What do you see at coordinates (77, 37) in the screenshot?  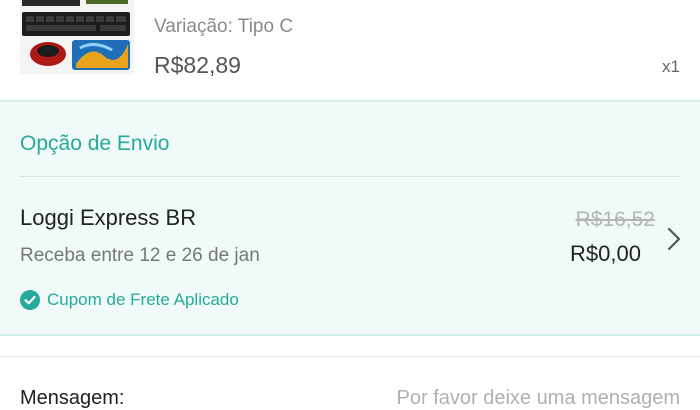 I see `product-thumbnail` at bounding box center [77, 37].